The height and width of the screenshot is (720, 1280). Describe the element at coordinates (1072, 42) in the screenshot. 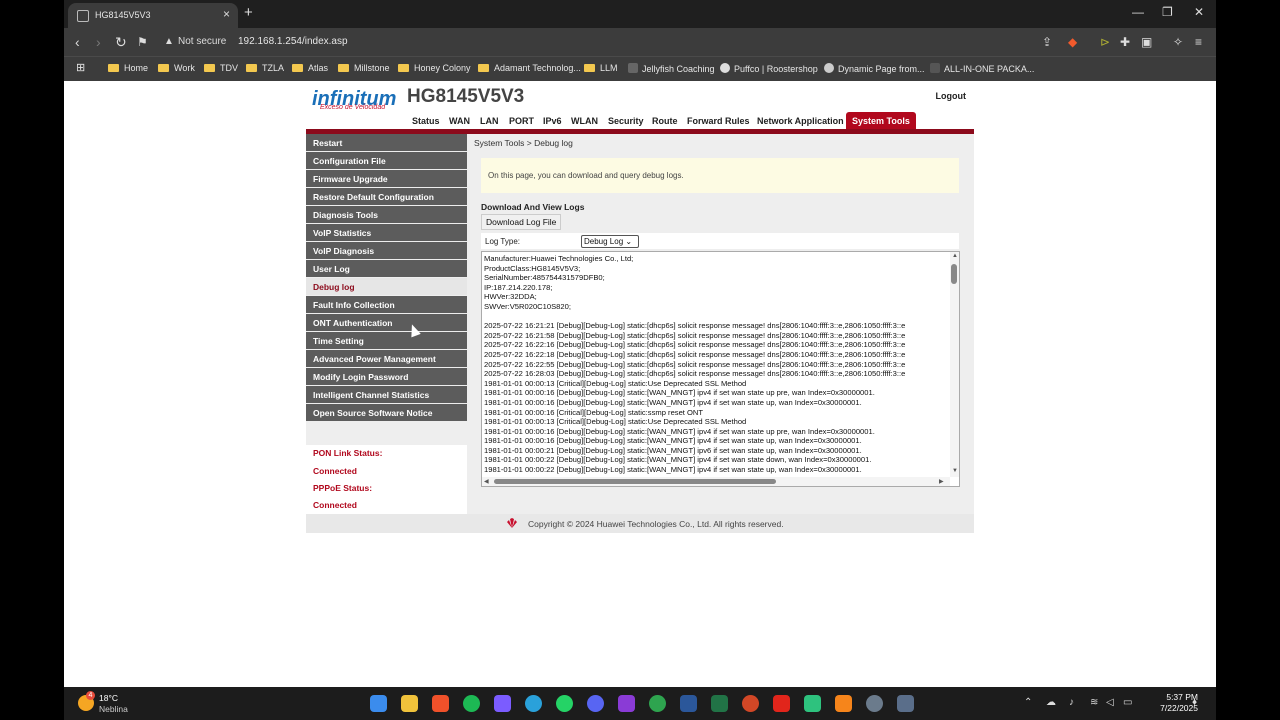

I see `brave-shield-icon: ◆` at that location.